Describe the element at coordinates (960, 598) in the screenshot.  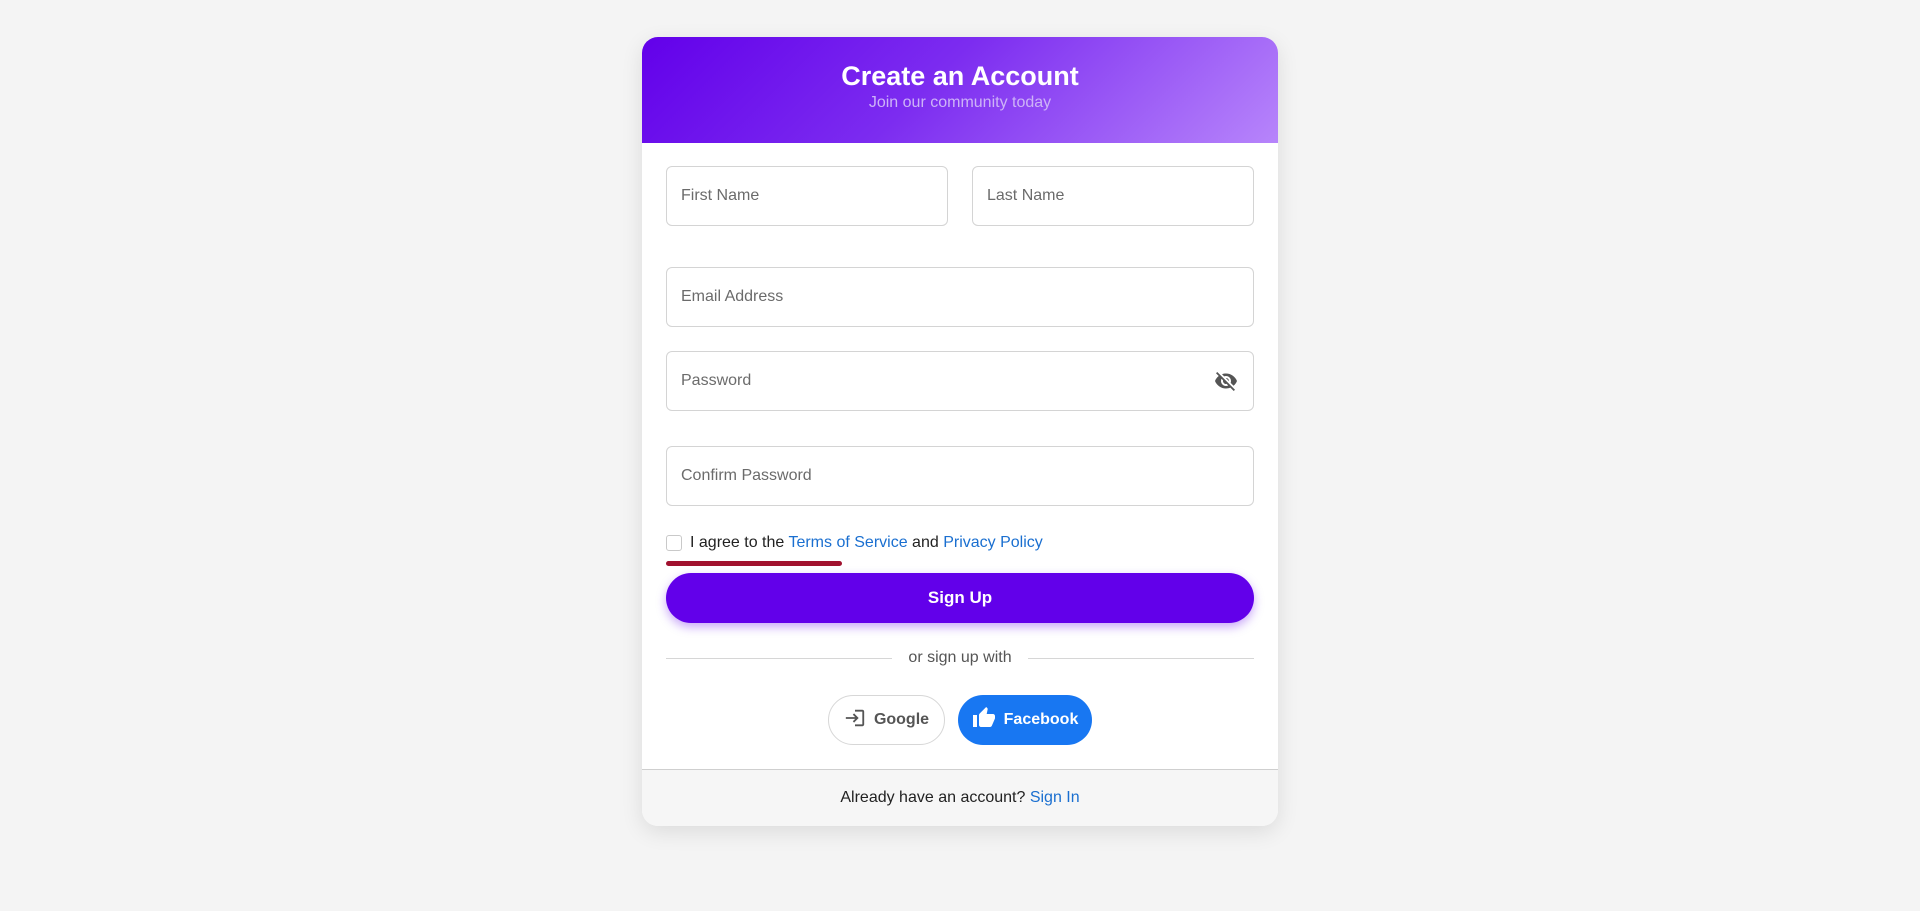
I see `sign-up-button: Sign Up` at that location.